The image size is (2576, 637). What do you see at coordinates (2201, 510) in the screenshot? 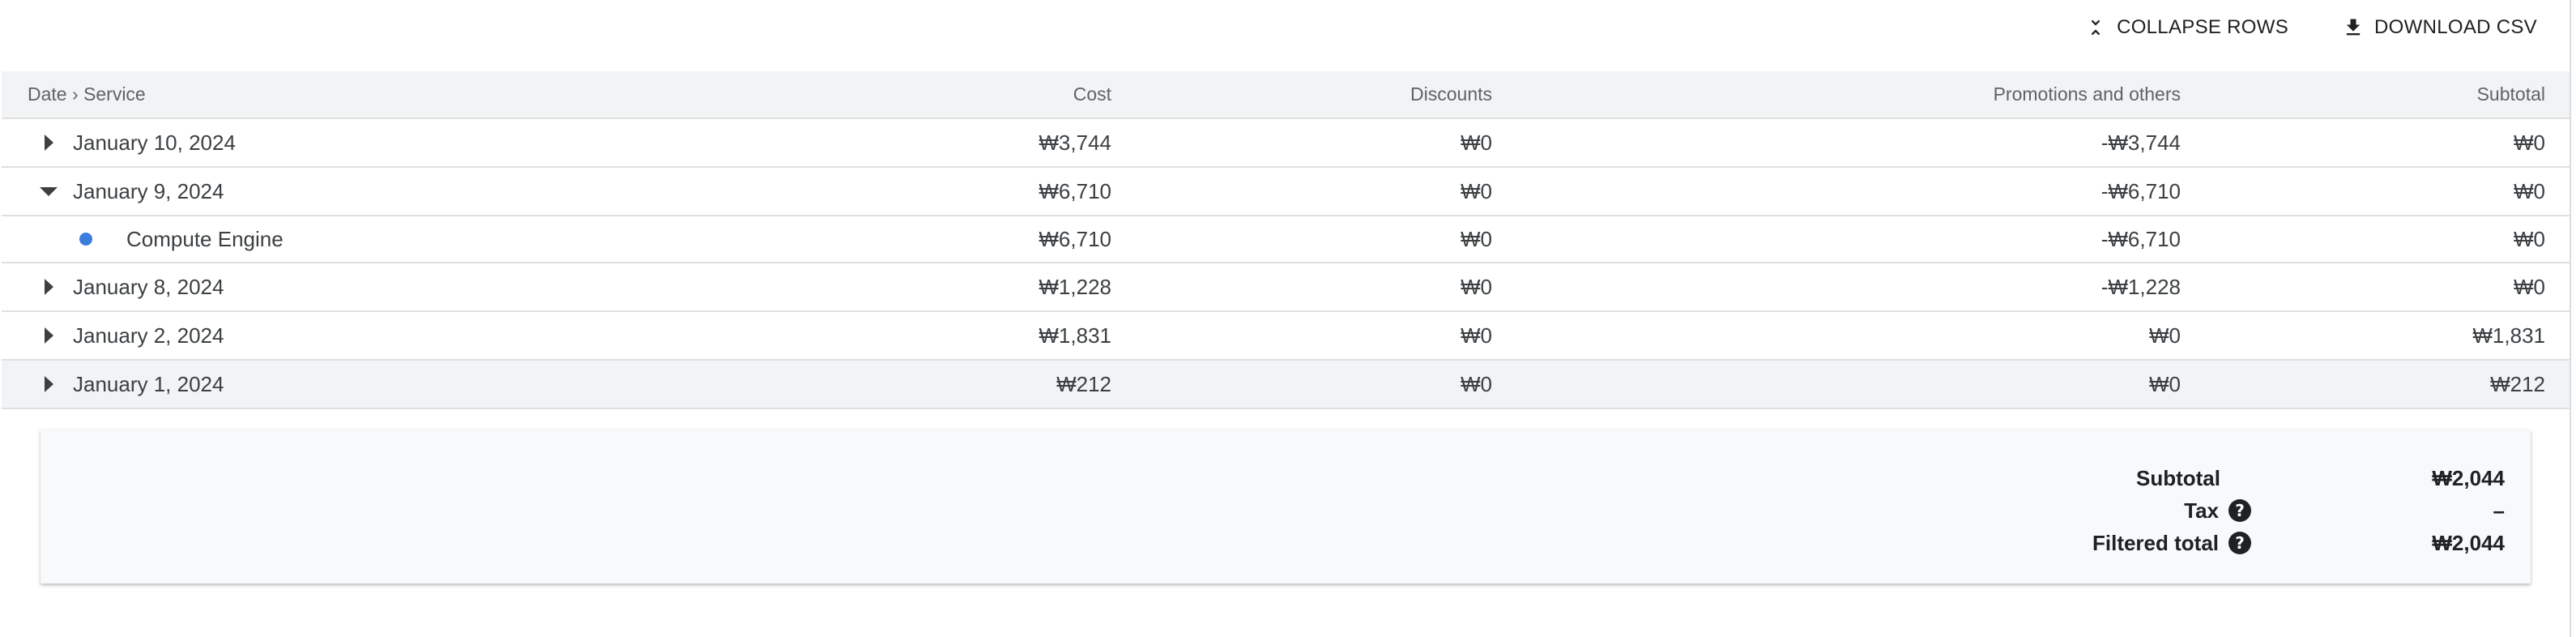
I see `summary-tax-label: Tax` at bounding box center [2201, 510].